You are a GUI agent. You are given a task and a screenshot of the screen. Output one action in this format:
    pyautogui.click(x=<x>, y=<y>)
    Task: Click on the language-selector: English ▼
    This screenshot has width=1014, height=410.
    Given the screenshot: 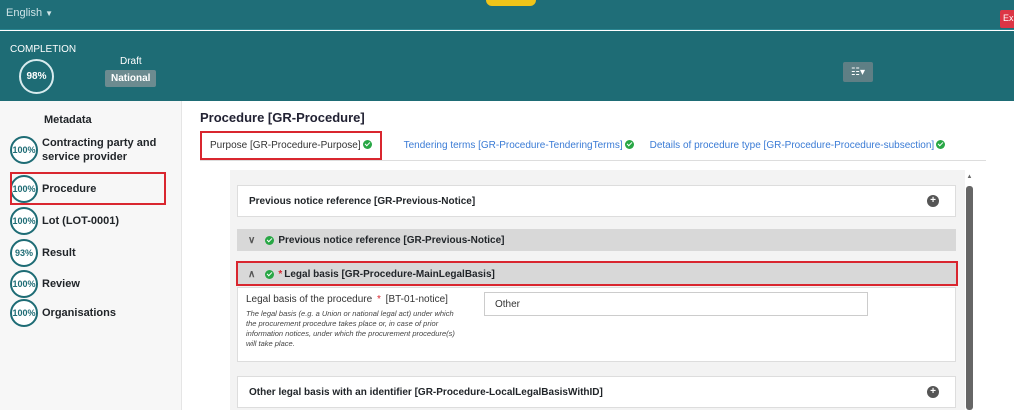 What is the action you would take?
    pyautogui.click(x=29, y=13)
    